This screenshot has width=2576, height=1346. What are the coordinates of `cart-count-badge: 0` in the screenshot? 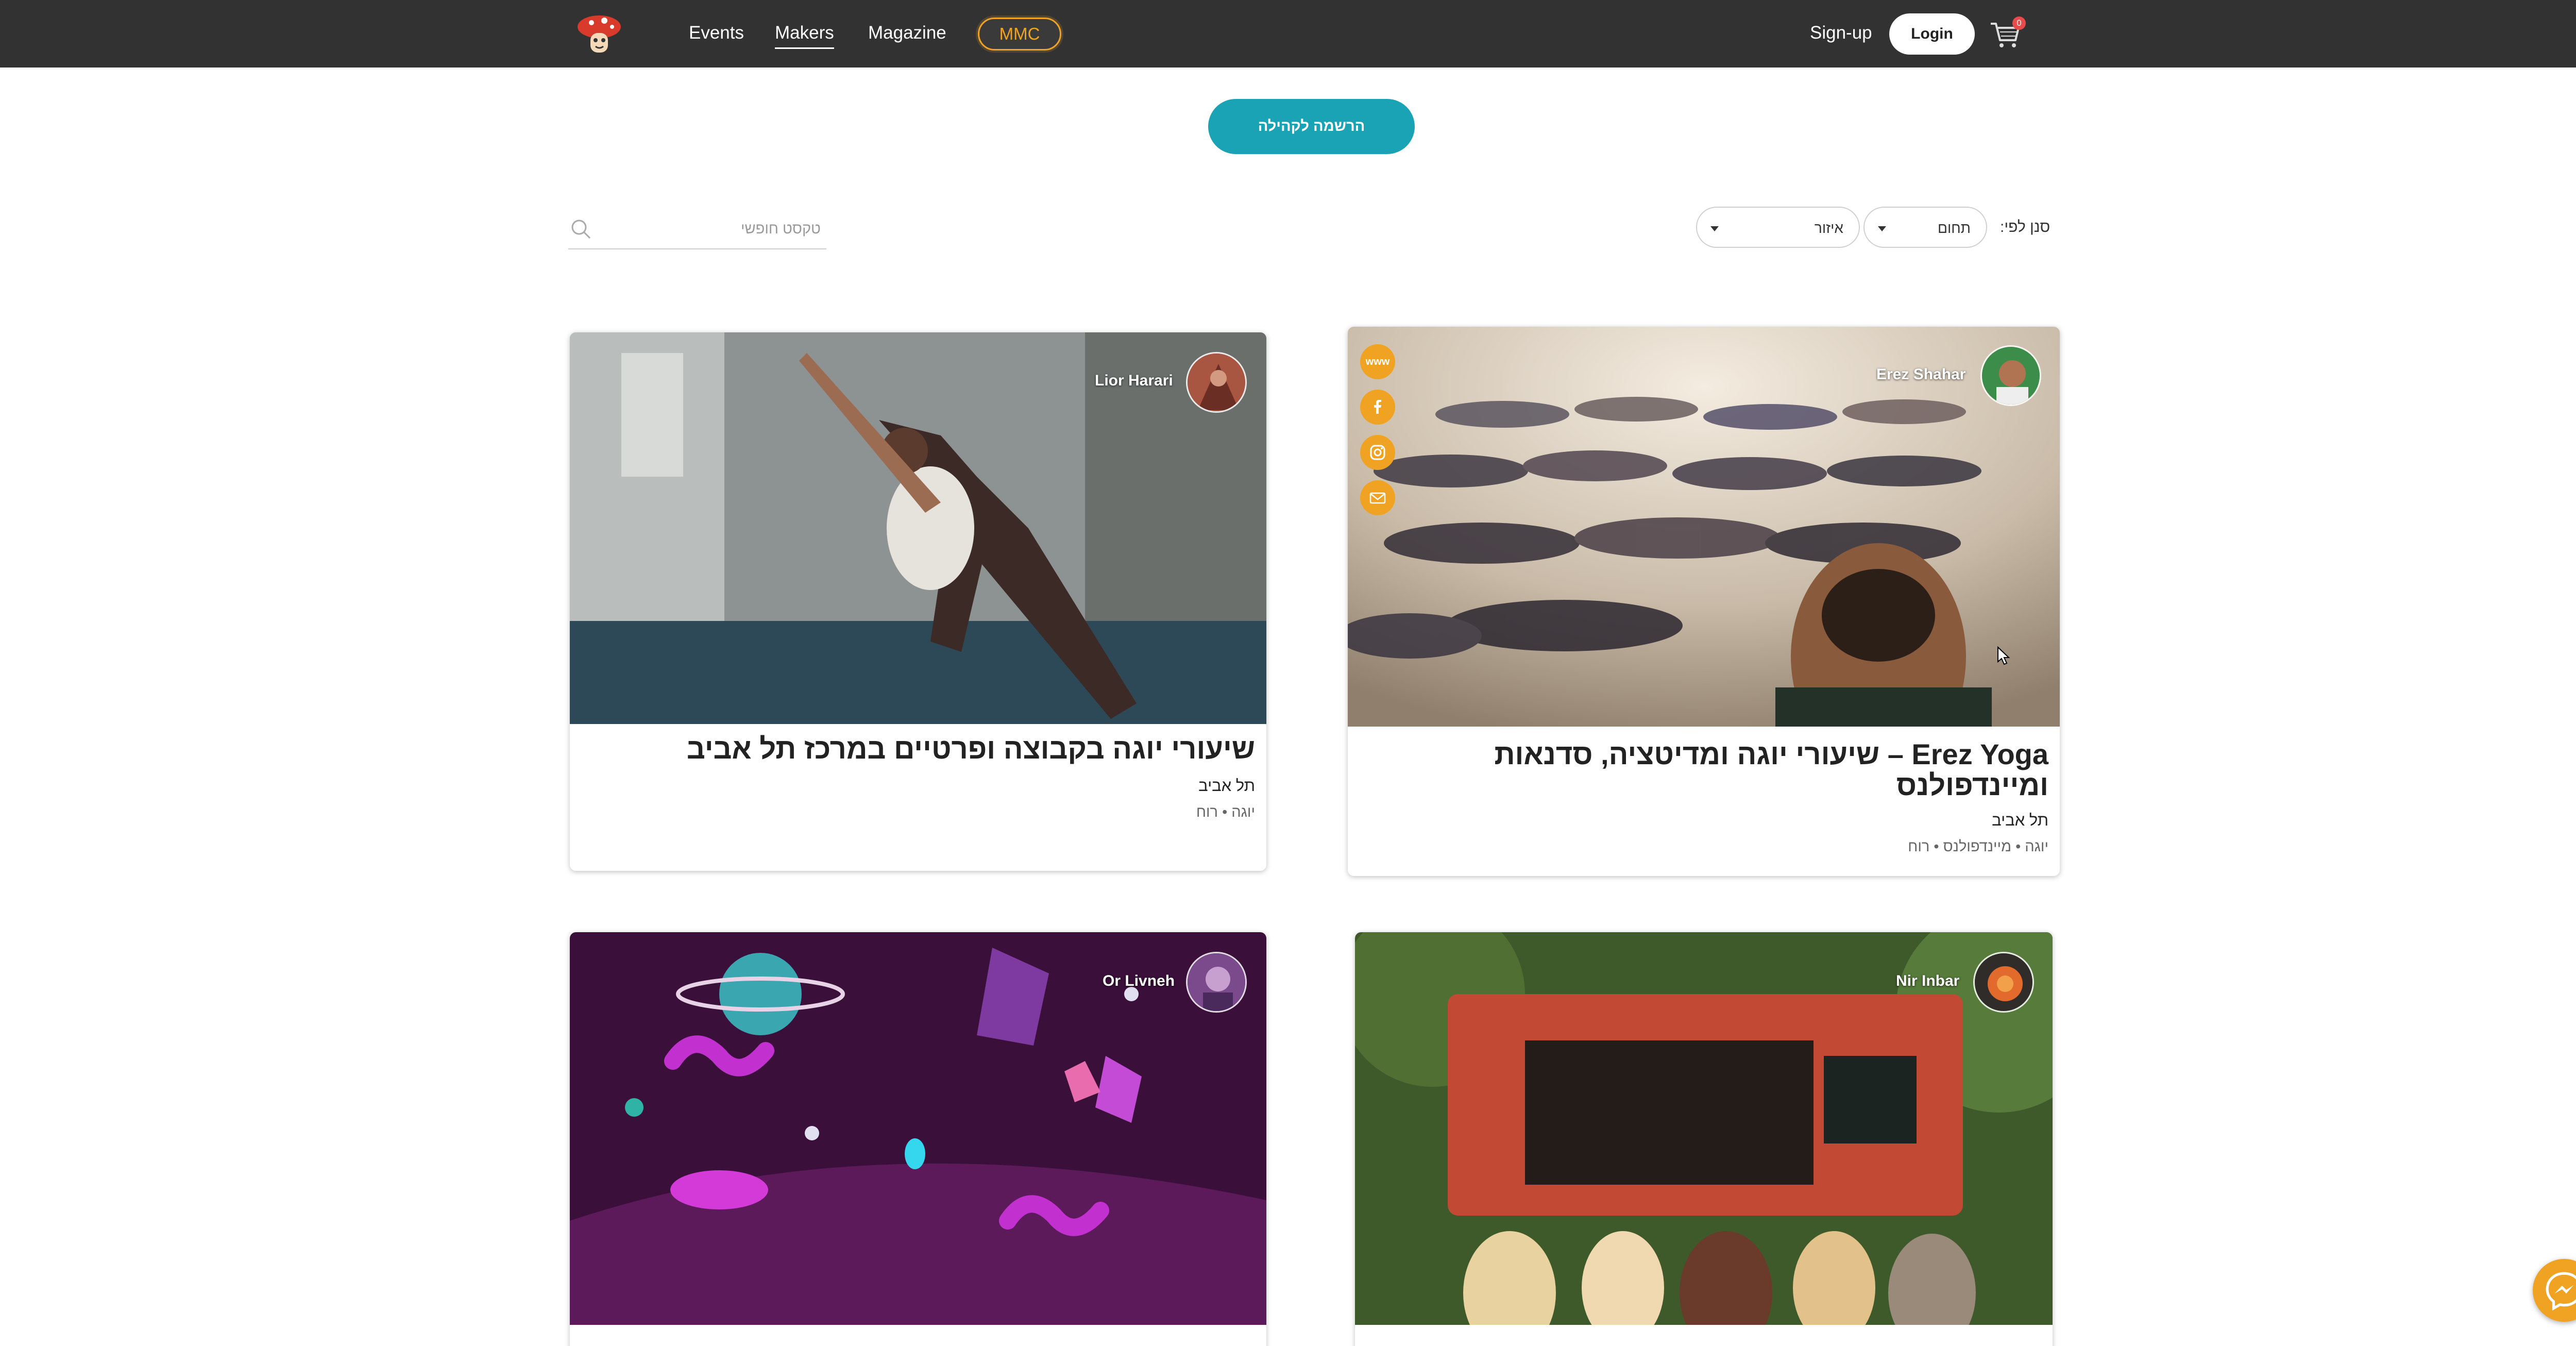 It's located at (2019, 23).